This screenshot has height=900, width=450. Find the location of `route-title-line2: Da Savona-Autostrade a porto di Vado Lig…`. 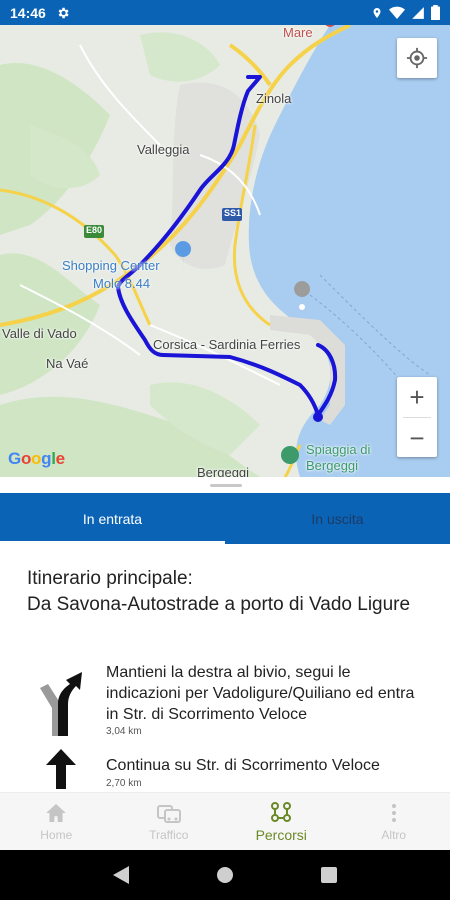

route-title-line2: Da Savona-Autostrade a porto di Vado Lig… is located at coordinates (219, 604).